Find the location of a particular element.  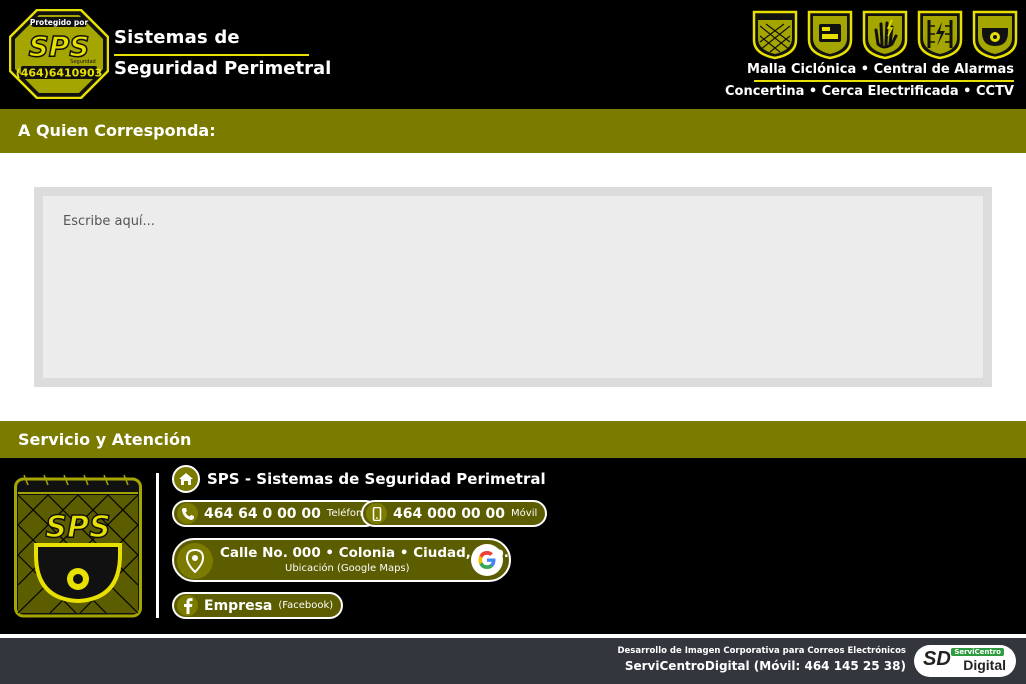

company-name: SPS - Sistemas de Seguridad Perimetral is located at coordinates (376, 479).